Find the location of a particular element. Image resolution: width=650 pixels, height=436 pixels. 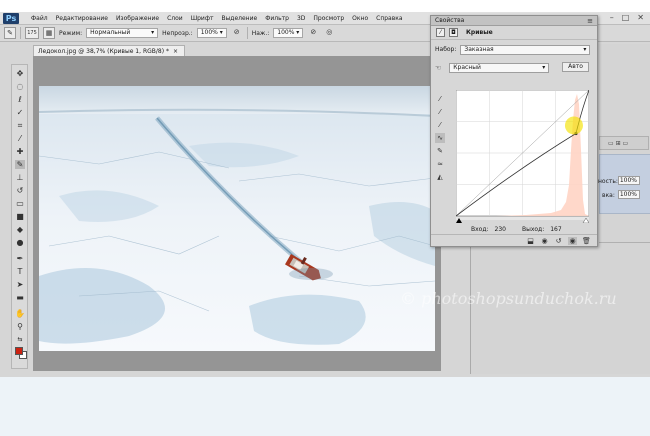

auto-button: Авто is located at coordinates (575, 67).